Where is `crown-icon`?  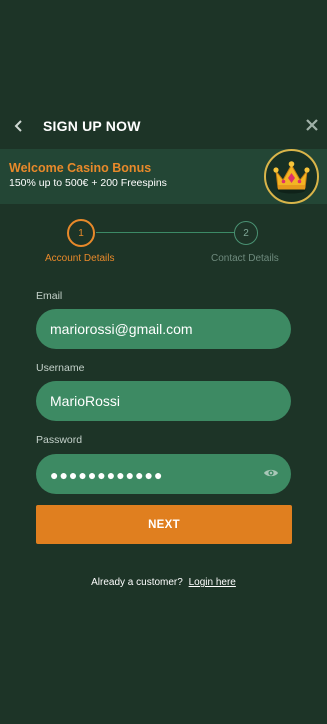 crown-icon is located at coordinates (291, 176).